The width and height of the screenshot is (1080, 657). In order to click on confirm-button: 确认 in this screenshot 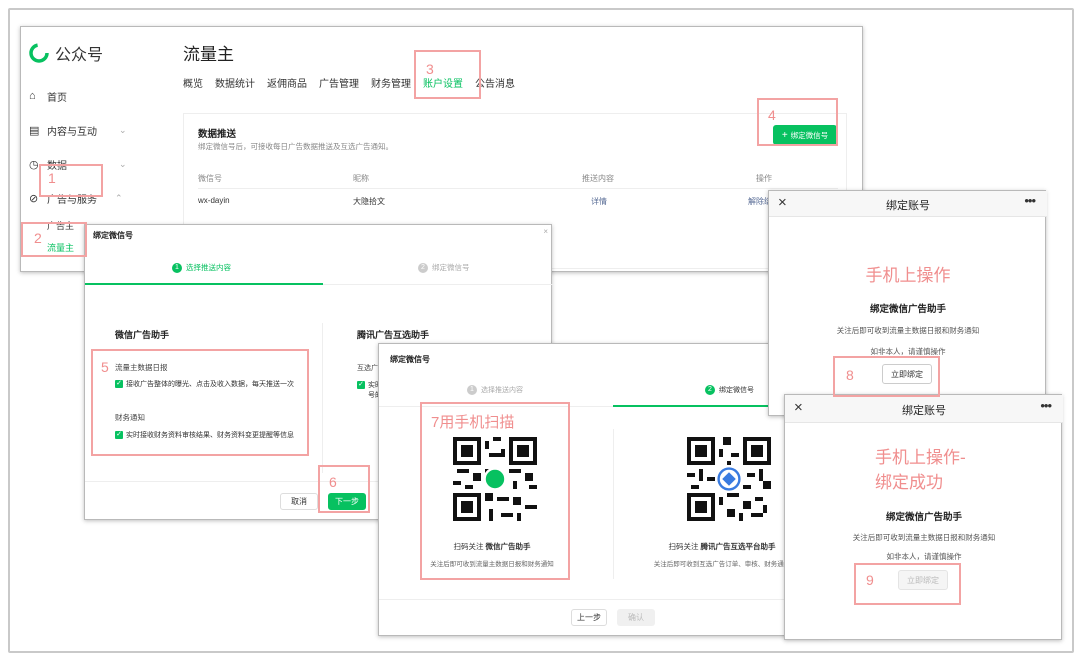, I will do `click(636, 617)`.